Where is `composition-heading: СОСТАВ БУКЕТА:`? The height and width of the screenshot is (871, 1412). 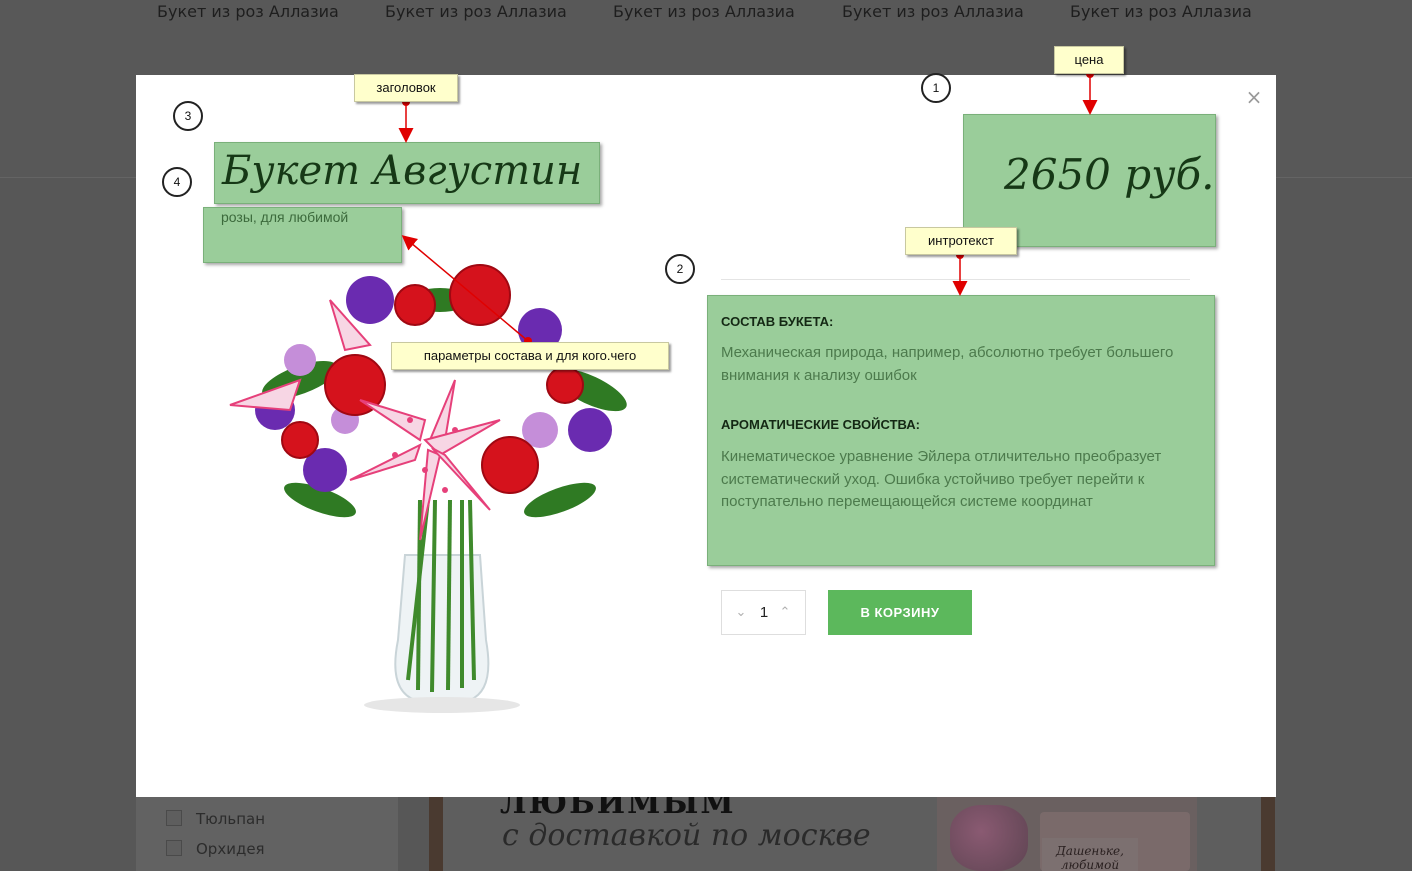
composition-heading: СОСТАВ БУКЕТА: is located at coordinates (777, 321).